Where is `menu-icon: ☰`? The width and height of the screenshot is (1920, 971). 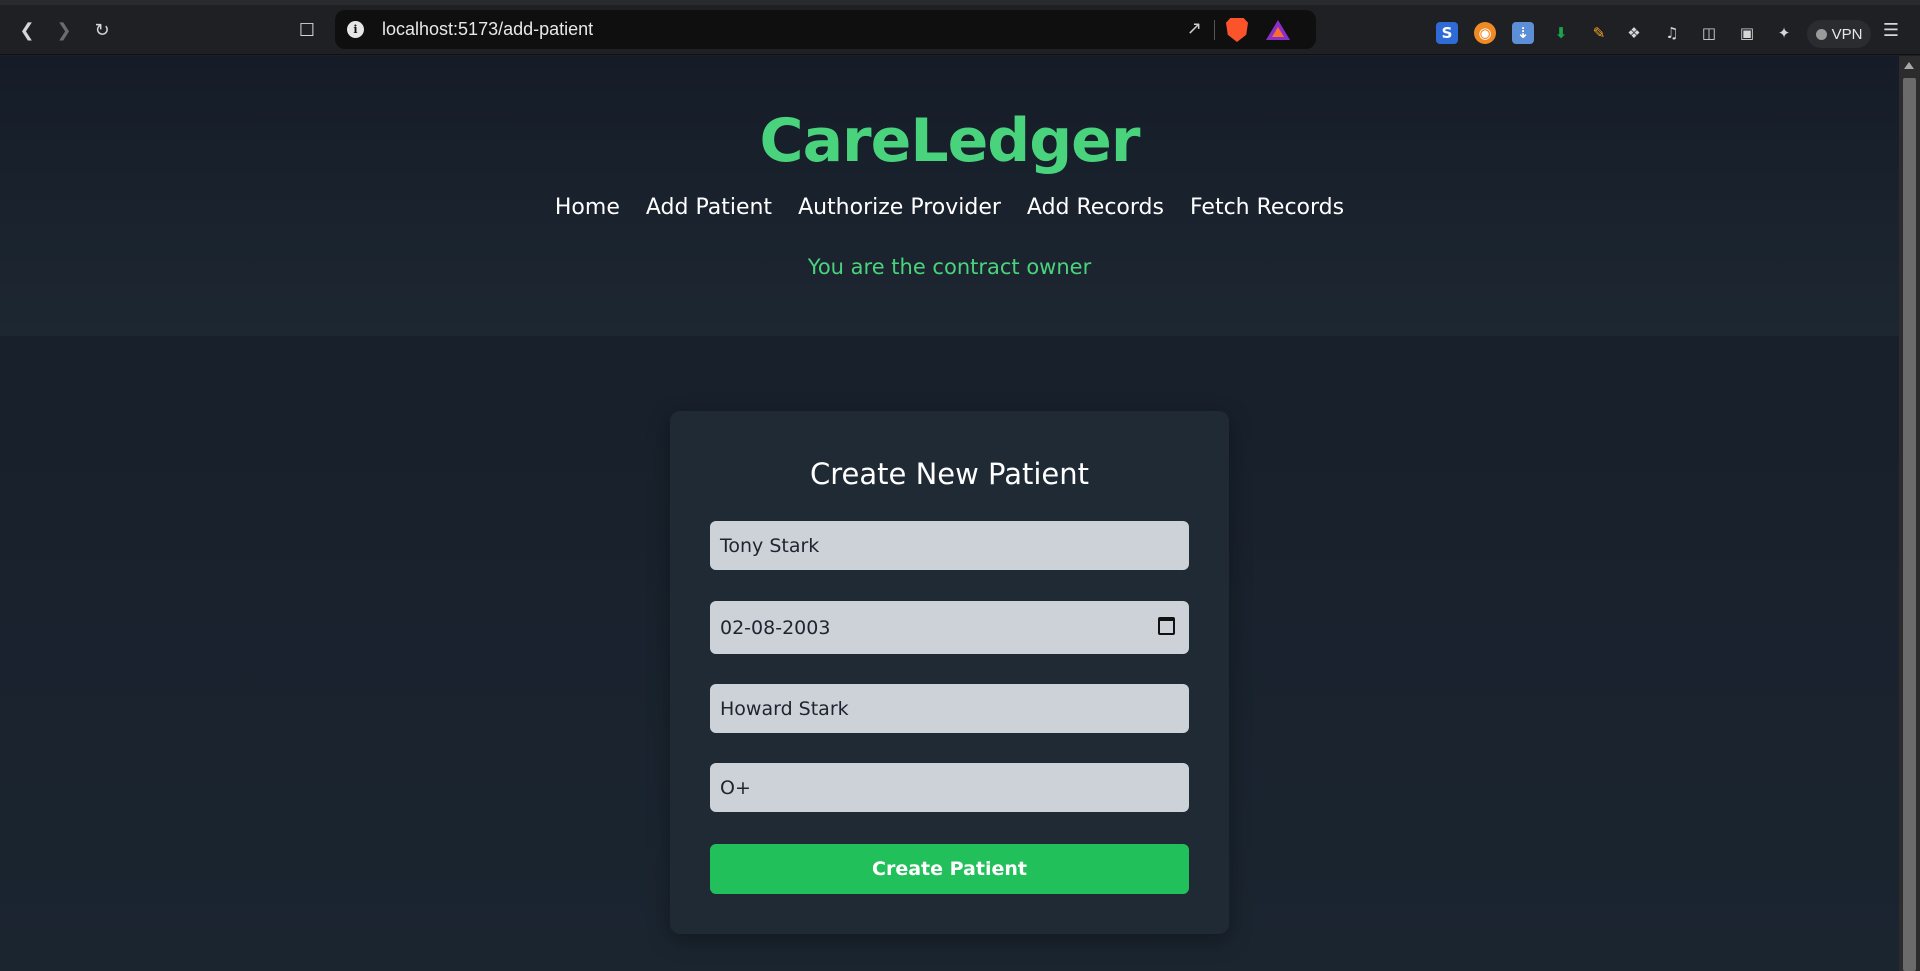 menu-icon: ☰ is located at coordinates (1891, 30).